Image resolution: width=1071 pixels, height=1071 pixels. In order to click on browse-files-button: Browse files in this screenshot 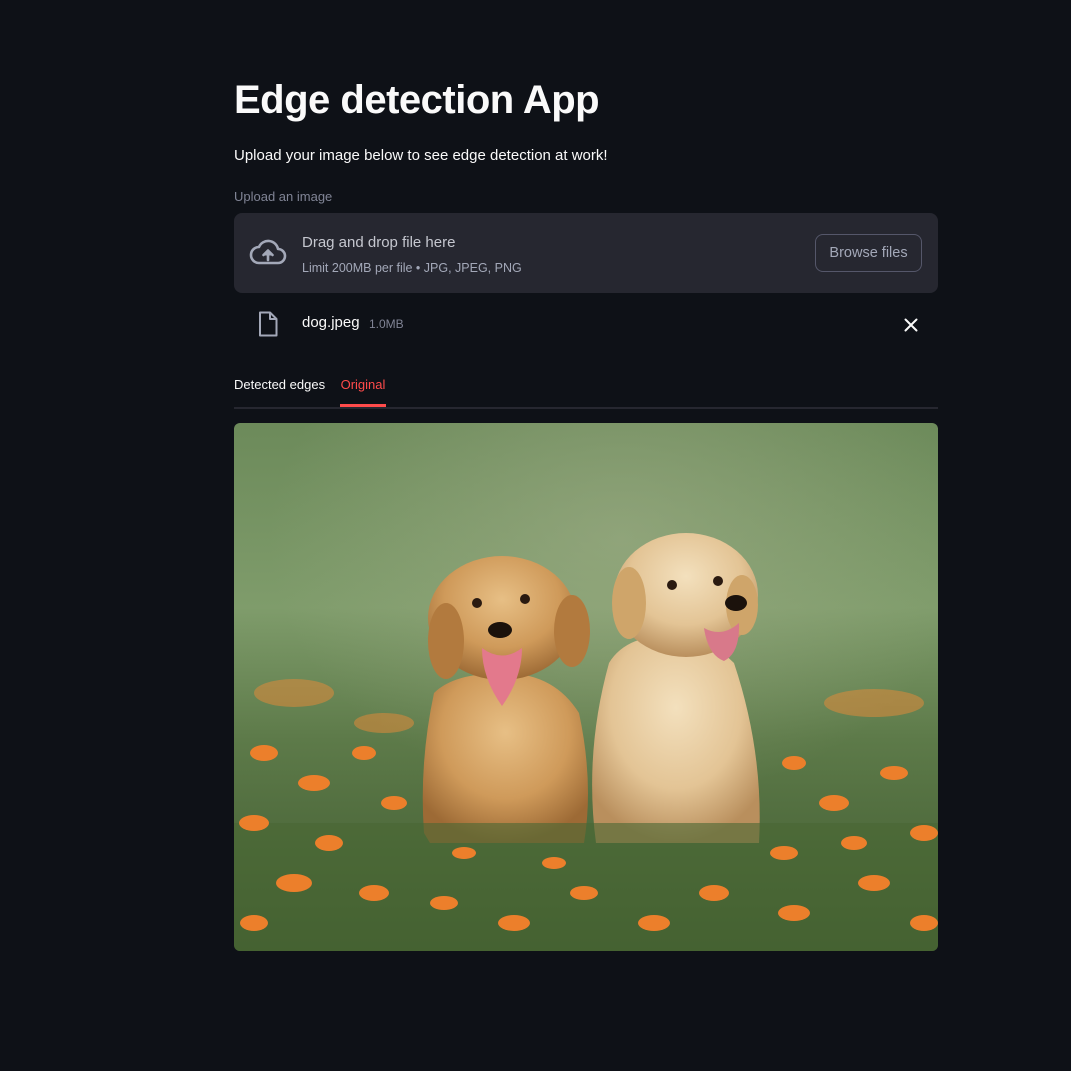, I will do `click(868, 253)`.